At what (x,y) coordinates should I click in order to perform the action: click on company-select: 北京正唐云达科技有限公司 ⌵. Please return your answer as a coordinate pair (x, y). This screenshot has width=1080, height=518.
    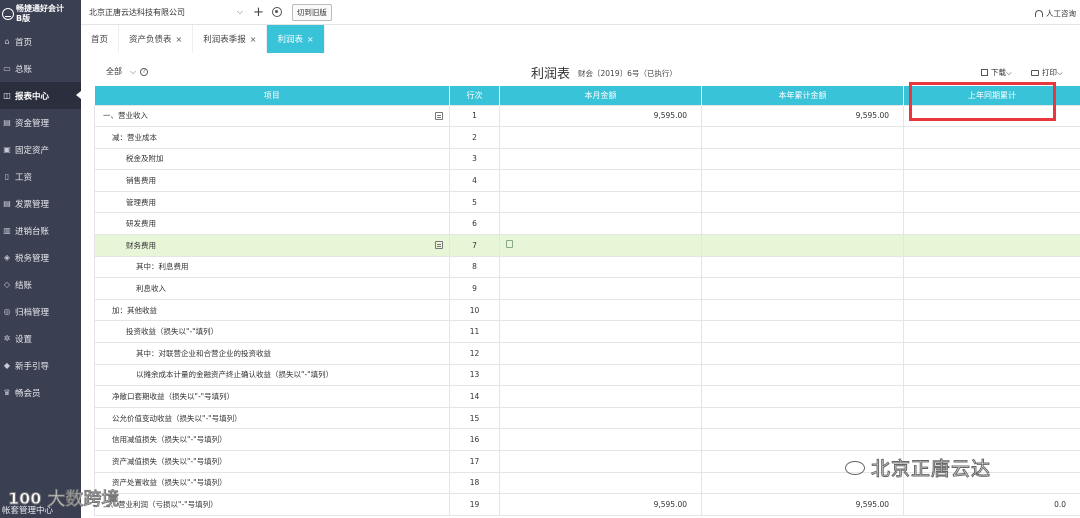
    Looking at the image, I should click on (166, 12).